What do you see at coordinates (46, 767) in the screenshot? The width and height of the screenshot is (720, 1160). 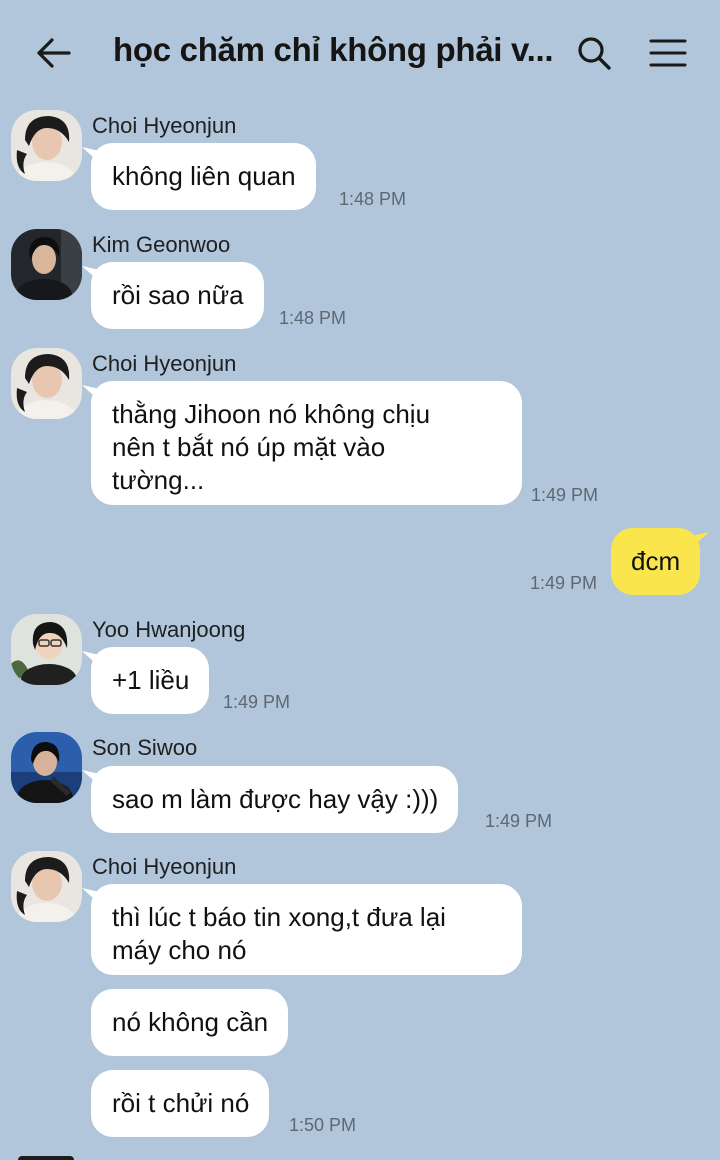 I see `avatar-son-siwoo` at bounding box center [46, 767].